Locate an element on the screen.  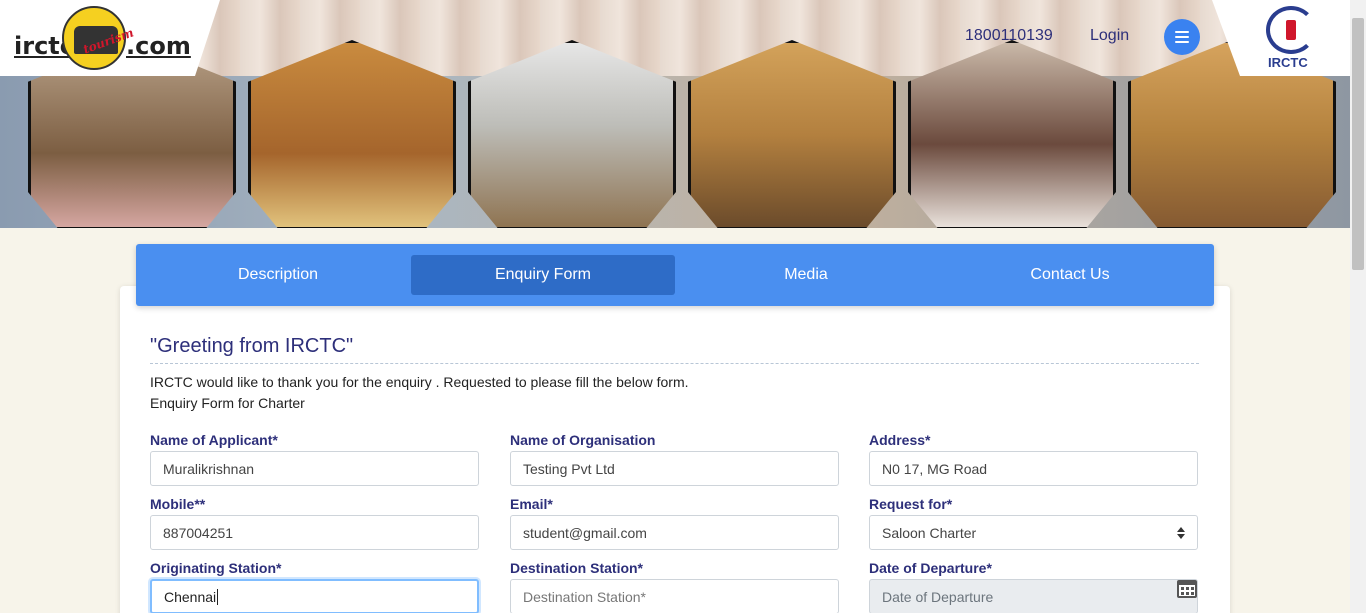
select-arrows-icon is located at coordinates (1181, 533).